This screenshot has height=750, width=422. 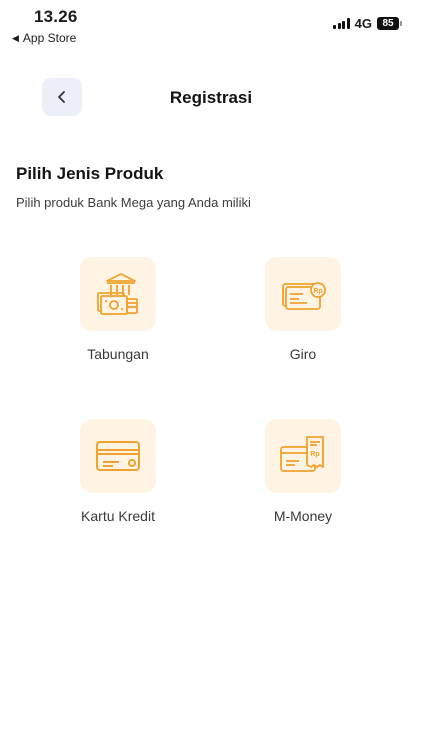 I want to click on product-option-giro: Rp Giro, so click(x=303, y=309).